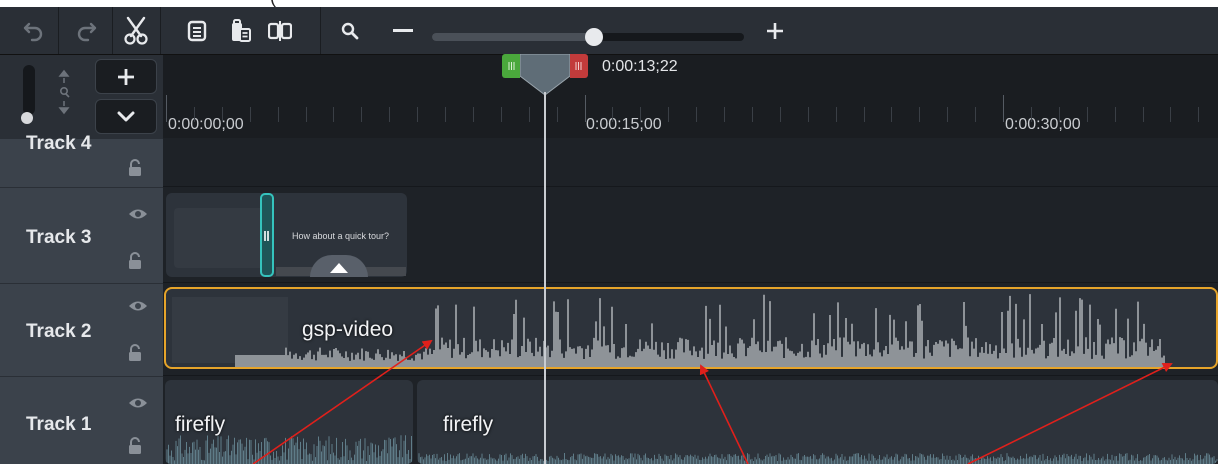 Image resolution: width=1218 pixels, height=464 pixels. Describe the element at coordinates (206, 124) in the screenshot. I see `ruler-label-0: 0:00:00;00` at that location.